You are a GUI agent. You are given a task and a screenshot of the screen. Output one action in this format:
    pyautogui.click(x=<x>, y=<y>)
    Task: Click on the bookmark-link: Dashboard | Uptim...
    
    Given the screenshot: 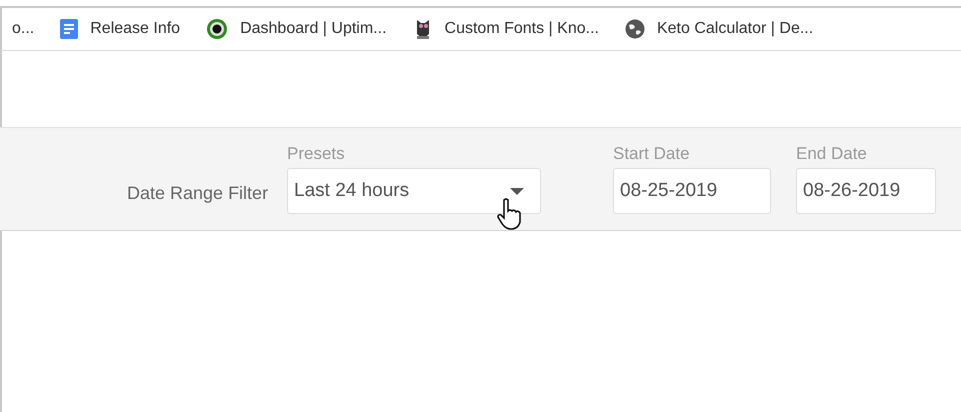 What is the action you would take?
    pyautogui.click(x=313, y=29)
    